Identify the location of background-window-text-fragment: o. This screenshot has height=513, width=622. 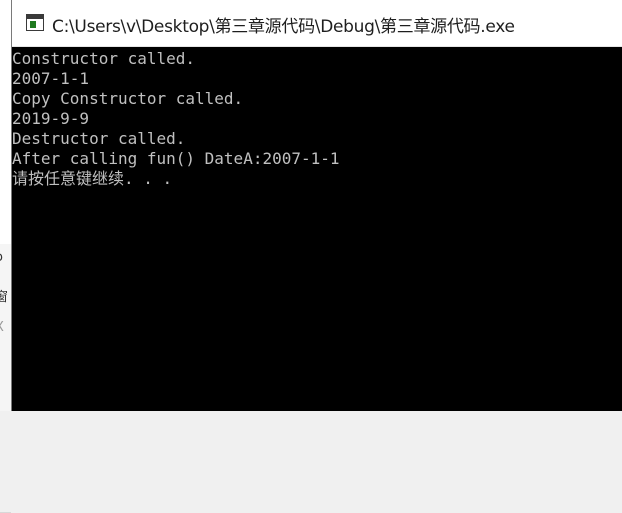
(1, 258).